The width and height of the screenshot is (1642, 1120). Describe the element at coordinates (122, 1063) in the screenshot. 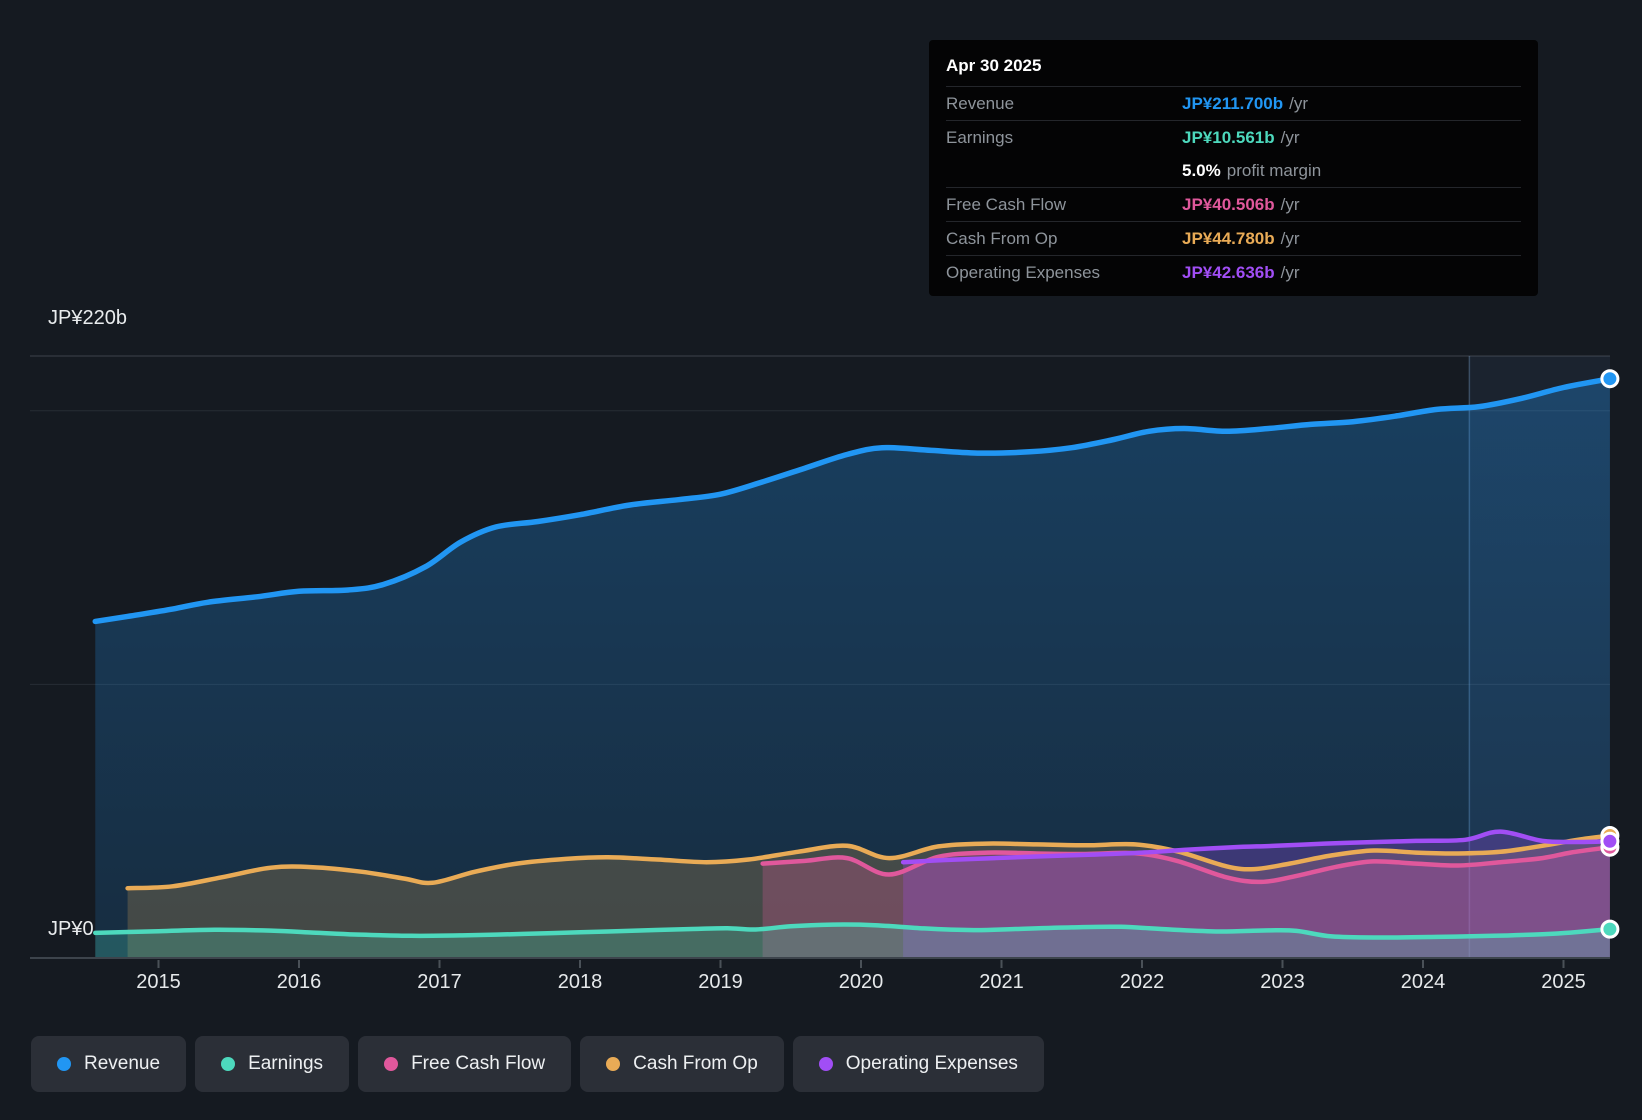

I see `legend-label: Revenue` at that location.